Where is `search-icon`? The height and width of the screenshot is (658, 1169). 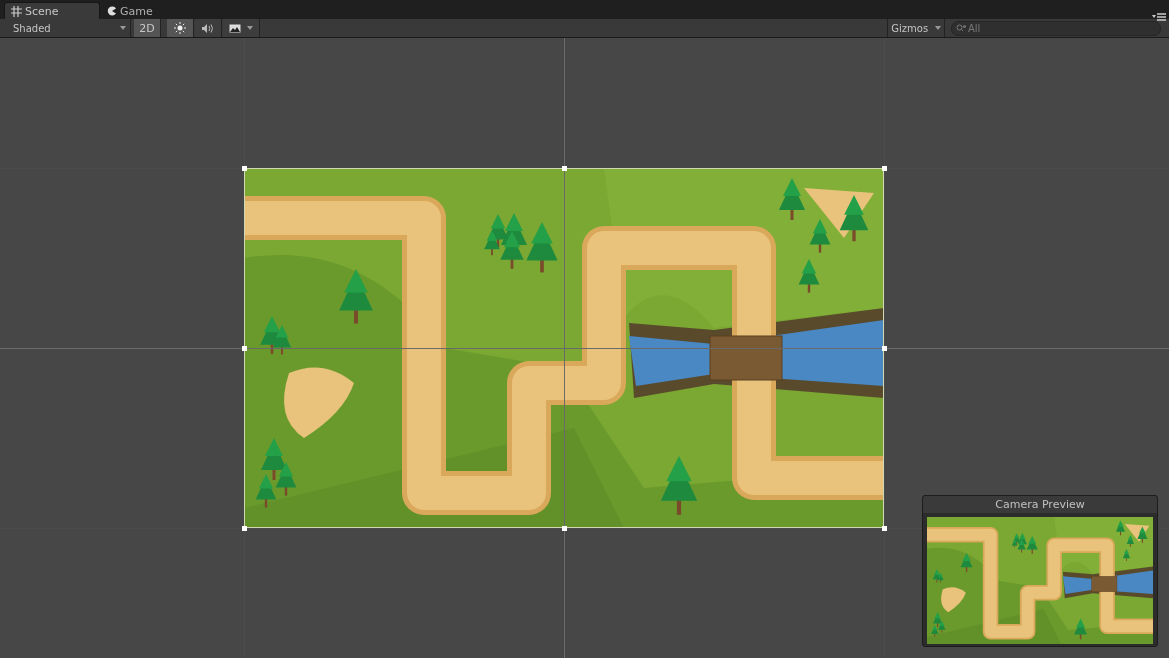
search-icon is located at coordinates (961, 28).